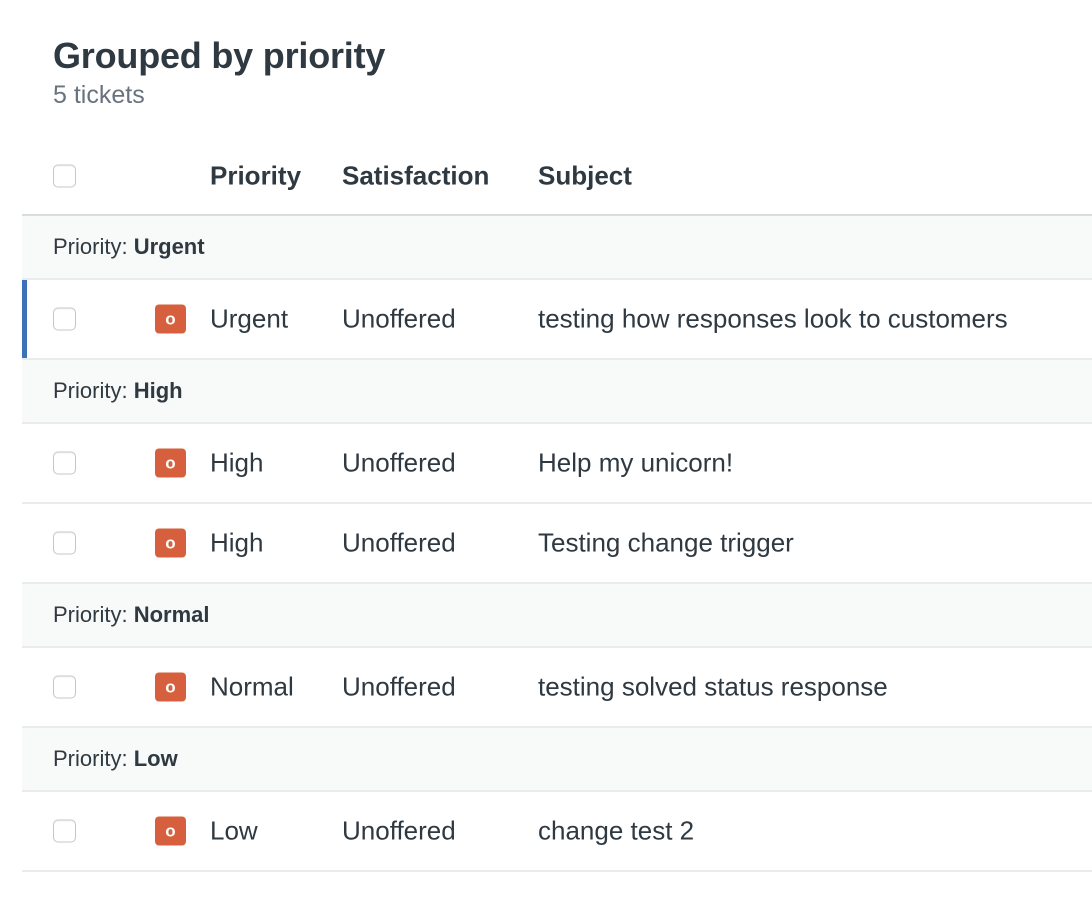 The height and width of the screenshot is (908, 1092). Describe the element at coordinates (616, 831) in the screenshot. I see `subject-link: change test 2` at that location.